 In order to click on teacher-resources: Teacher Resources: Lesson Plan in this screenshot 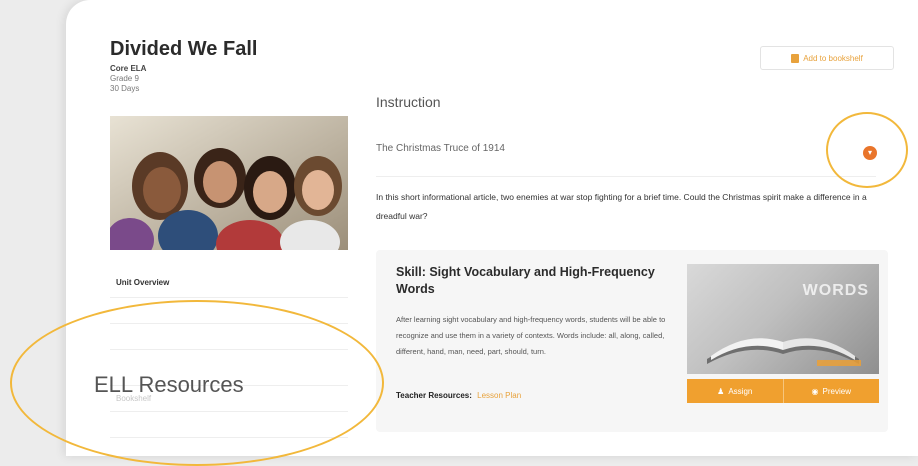, I will do `click(458, 395)`.